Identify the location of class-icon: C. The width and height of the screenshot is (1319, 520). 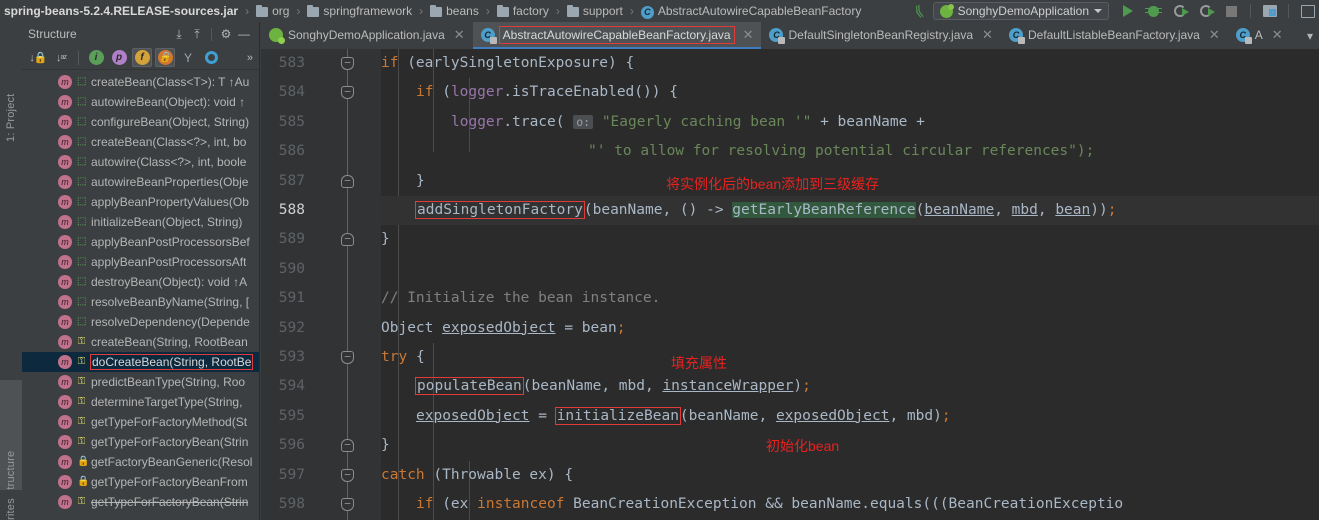
(647, 12).